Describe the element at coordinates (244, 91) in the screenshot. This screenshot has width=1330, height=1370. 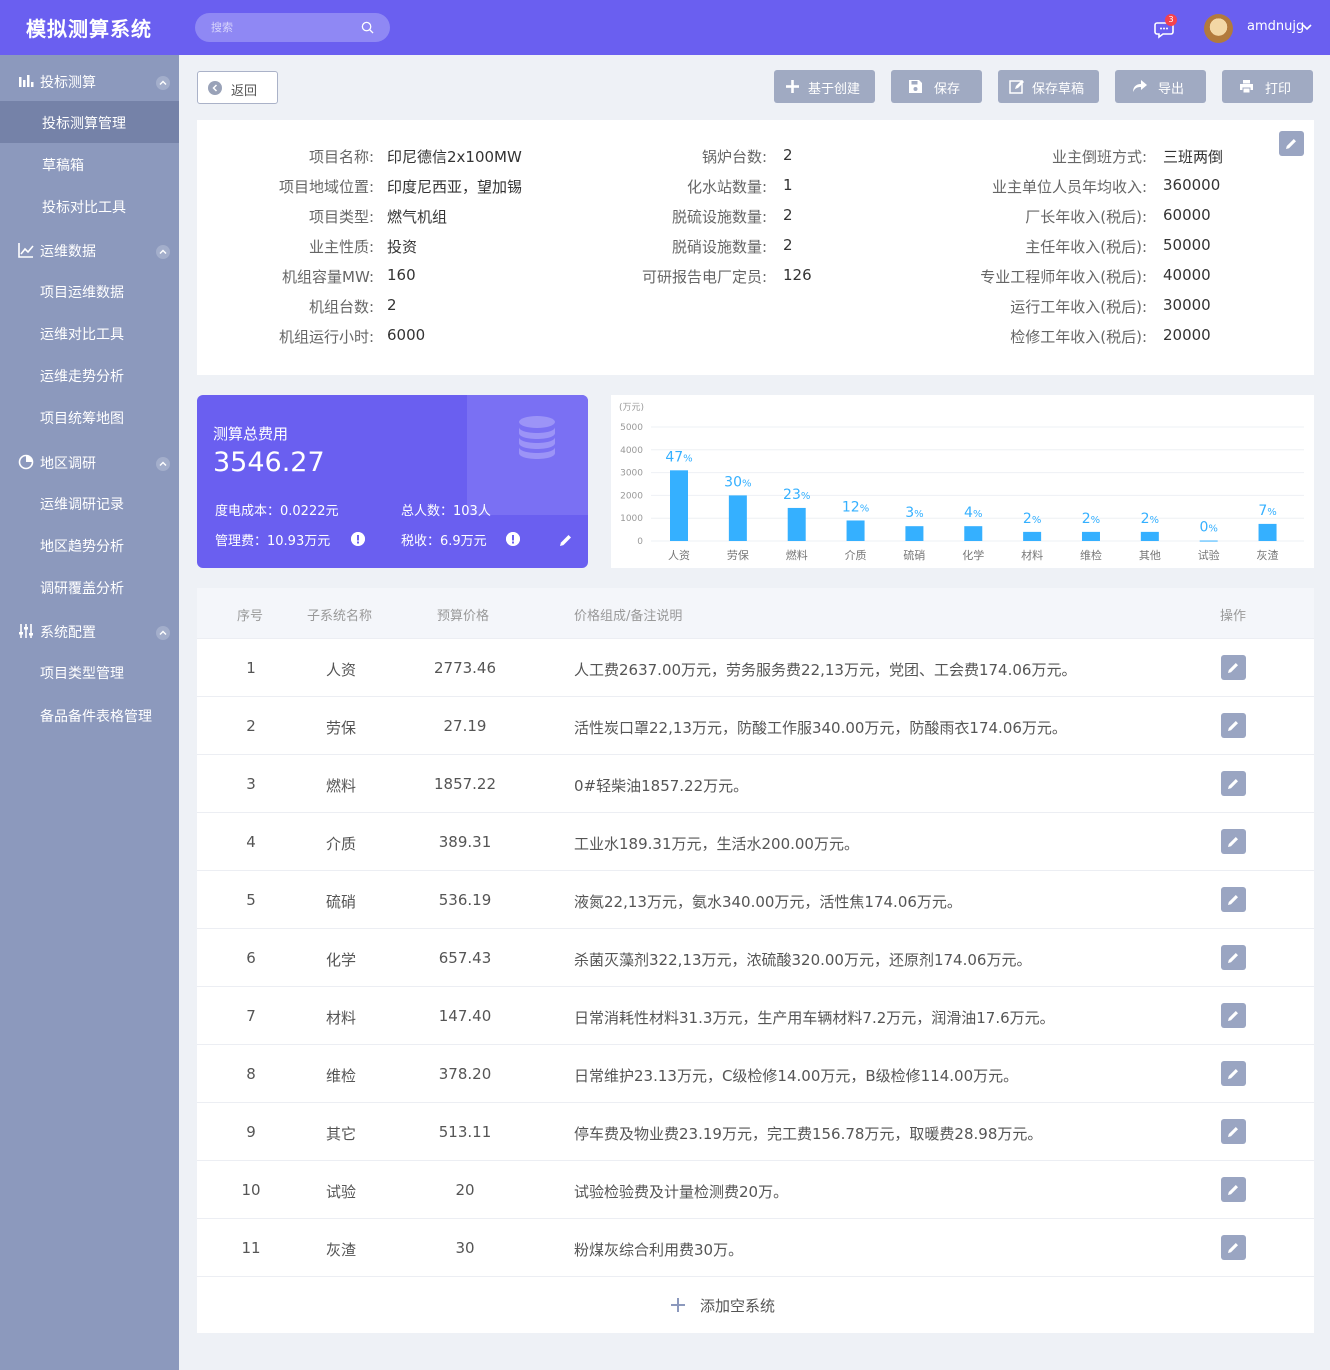
I see `back-label: 返回` at that location.